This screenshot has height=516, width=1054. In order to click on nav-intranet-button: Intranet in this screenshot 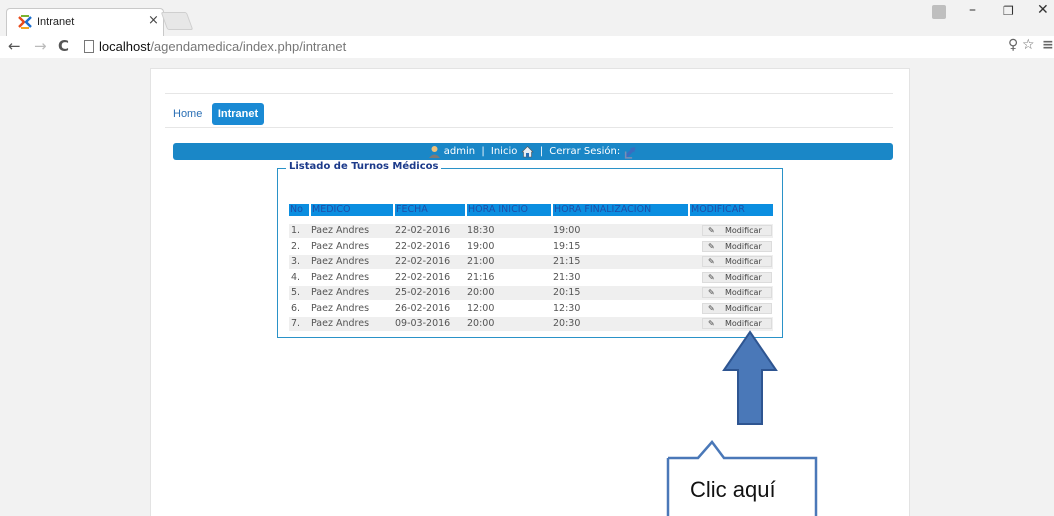, I will do `click(238, 114)`.